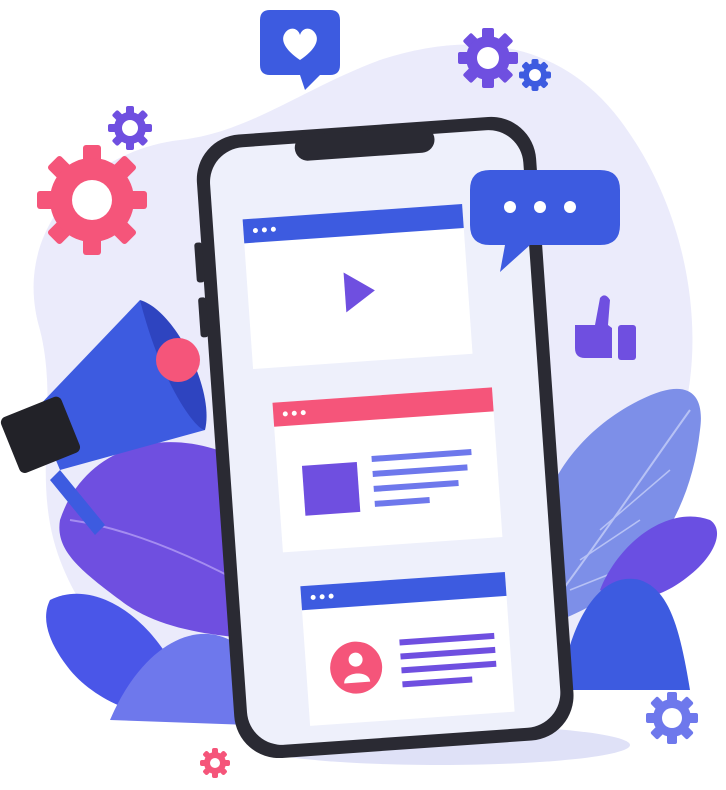 The height and width of the screenshot is (790, 726). I want to click on profile-card, so click(407, 648).